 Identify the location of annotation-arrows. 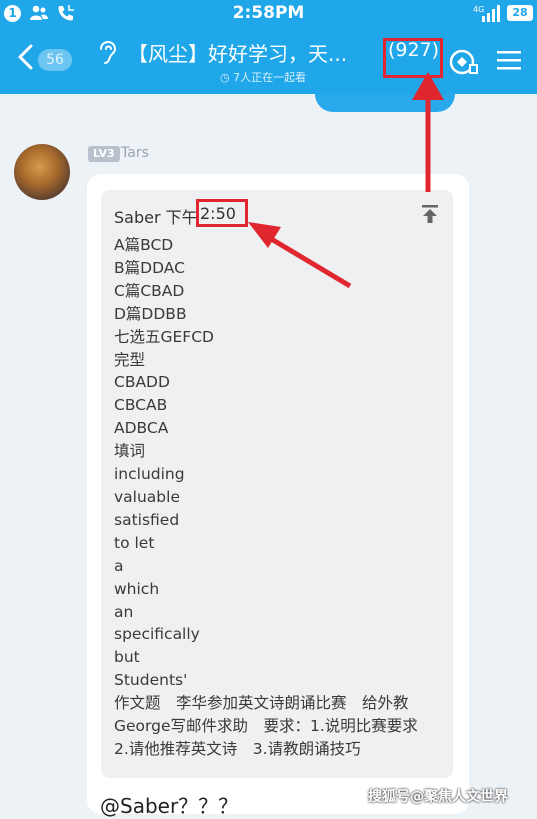
(346, 180).